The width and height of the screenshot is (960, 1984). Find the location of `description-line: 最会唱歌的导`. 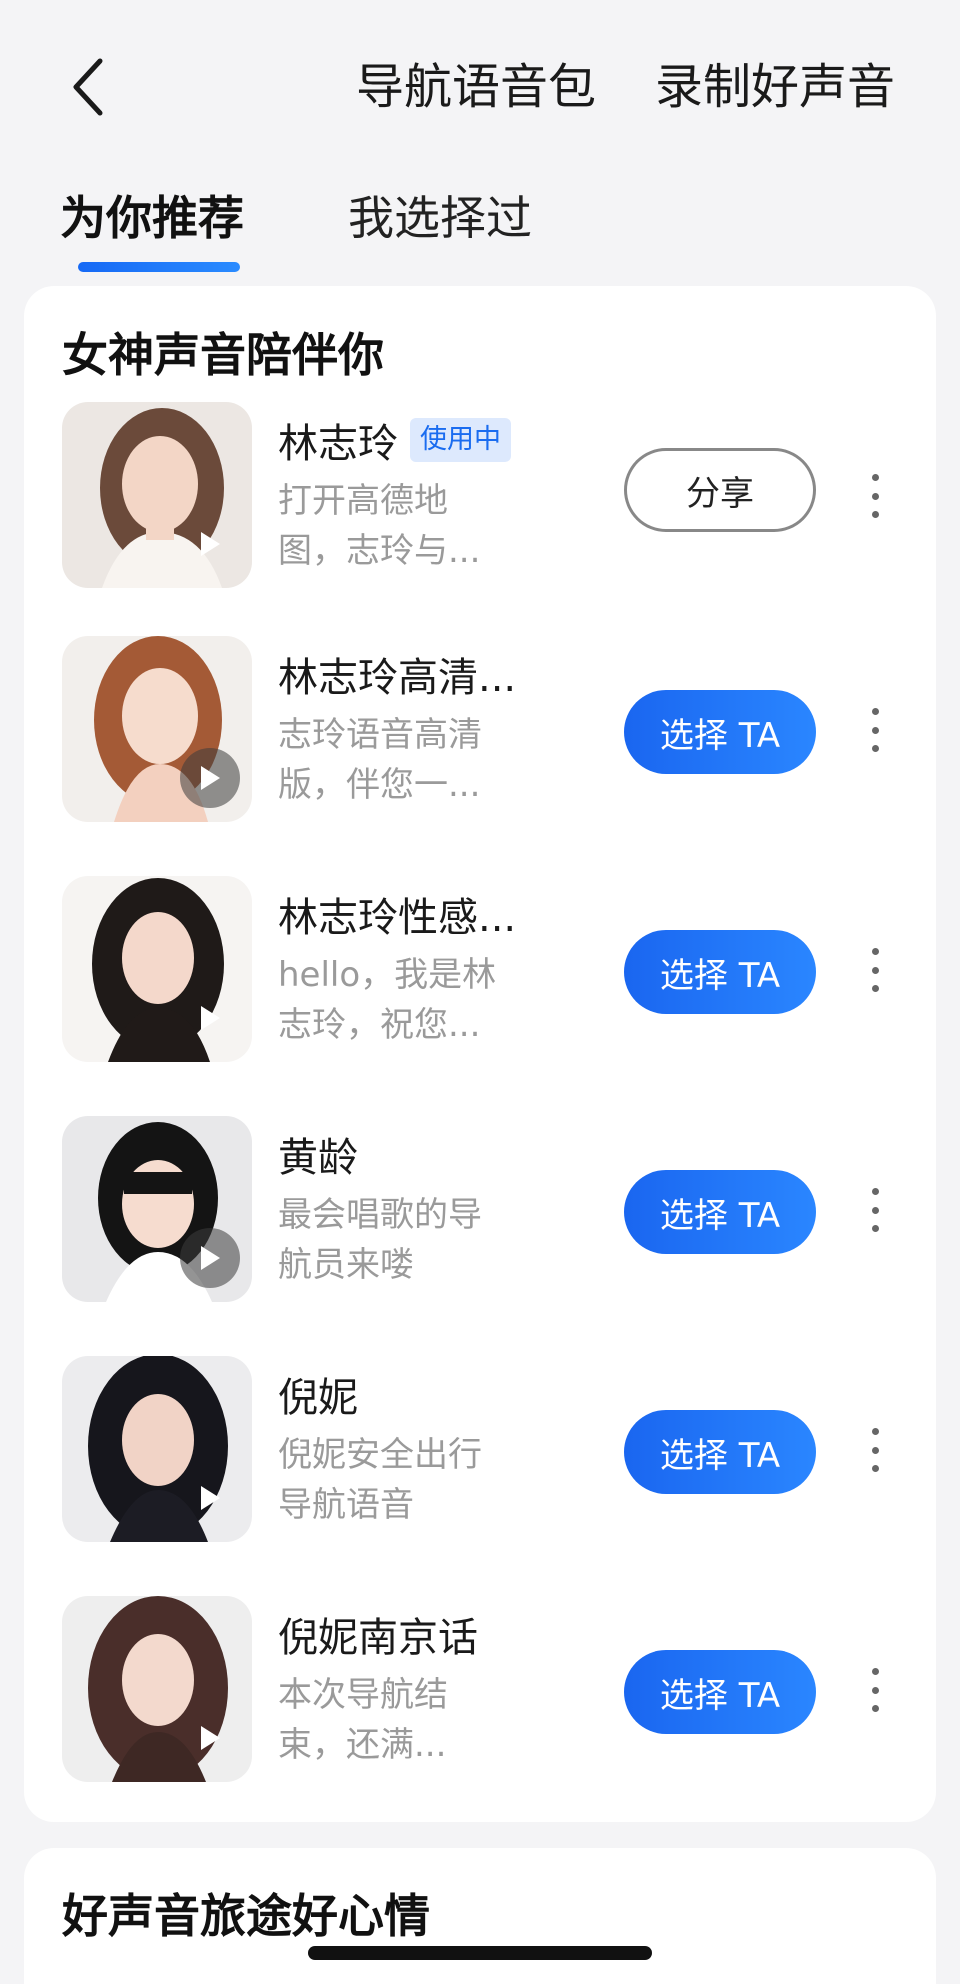

description-line: 最会唱歌的导 is located at coordinates (380, 1215).